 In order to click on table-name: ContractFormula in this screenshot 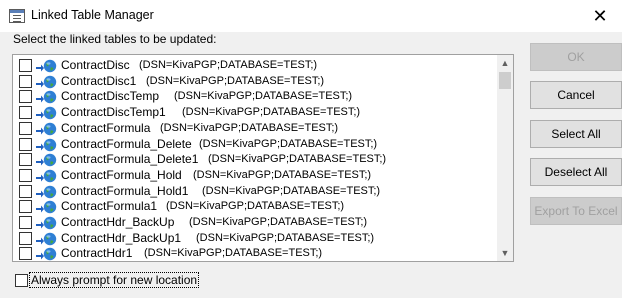, I will do `click(106, 127)`.